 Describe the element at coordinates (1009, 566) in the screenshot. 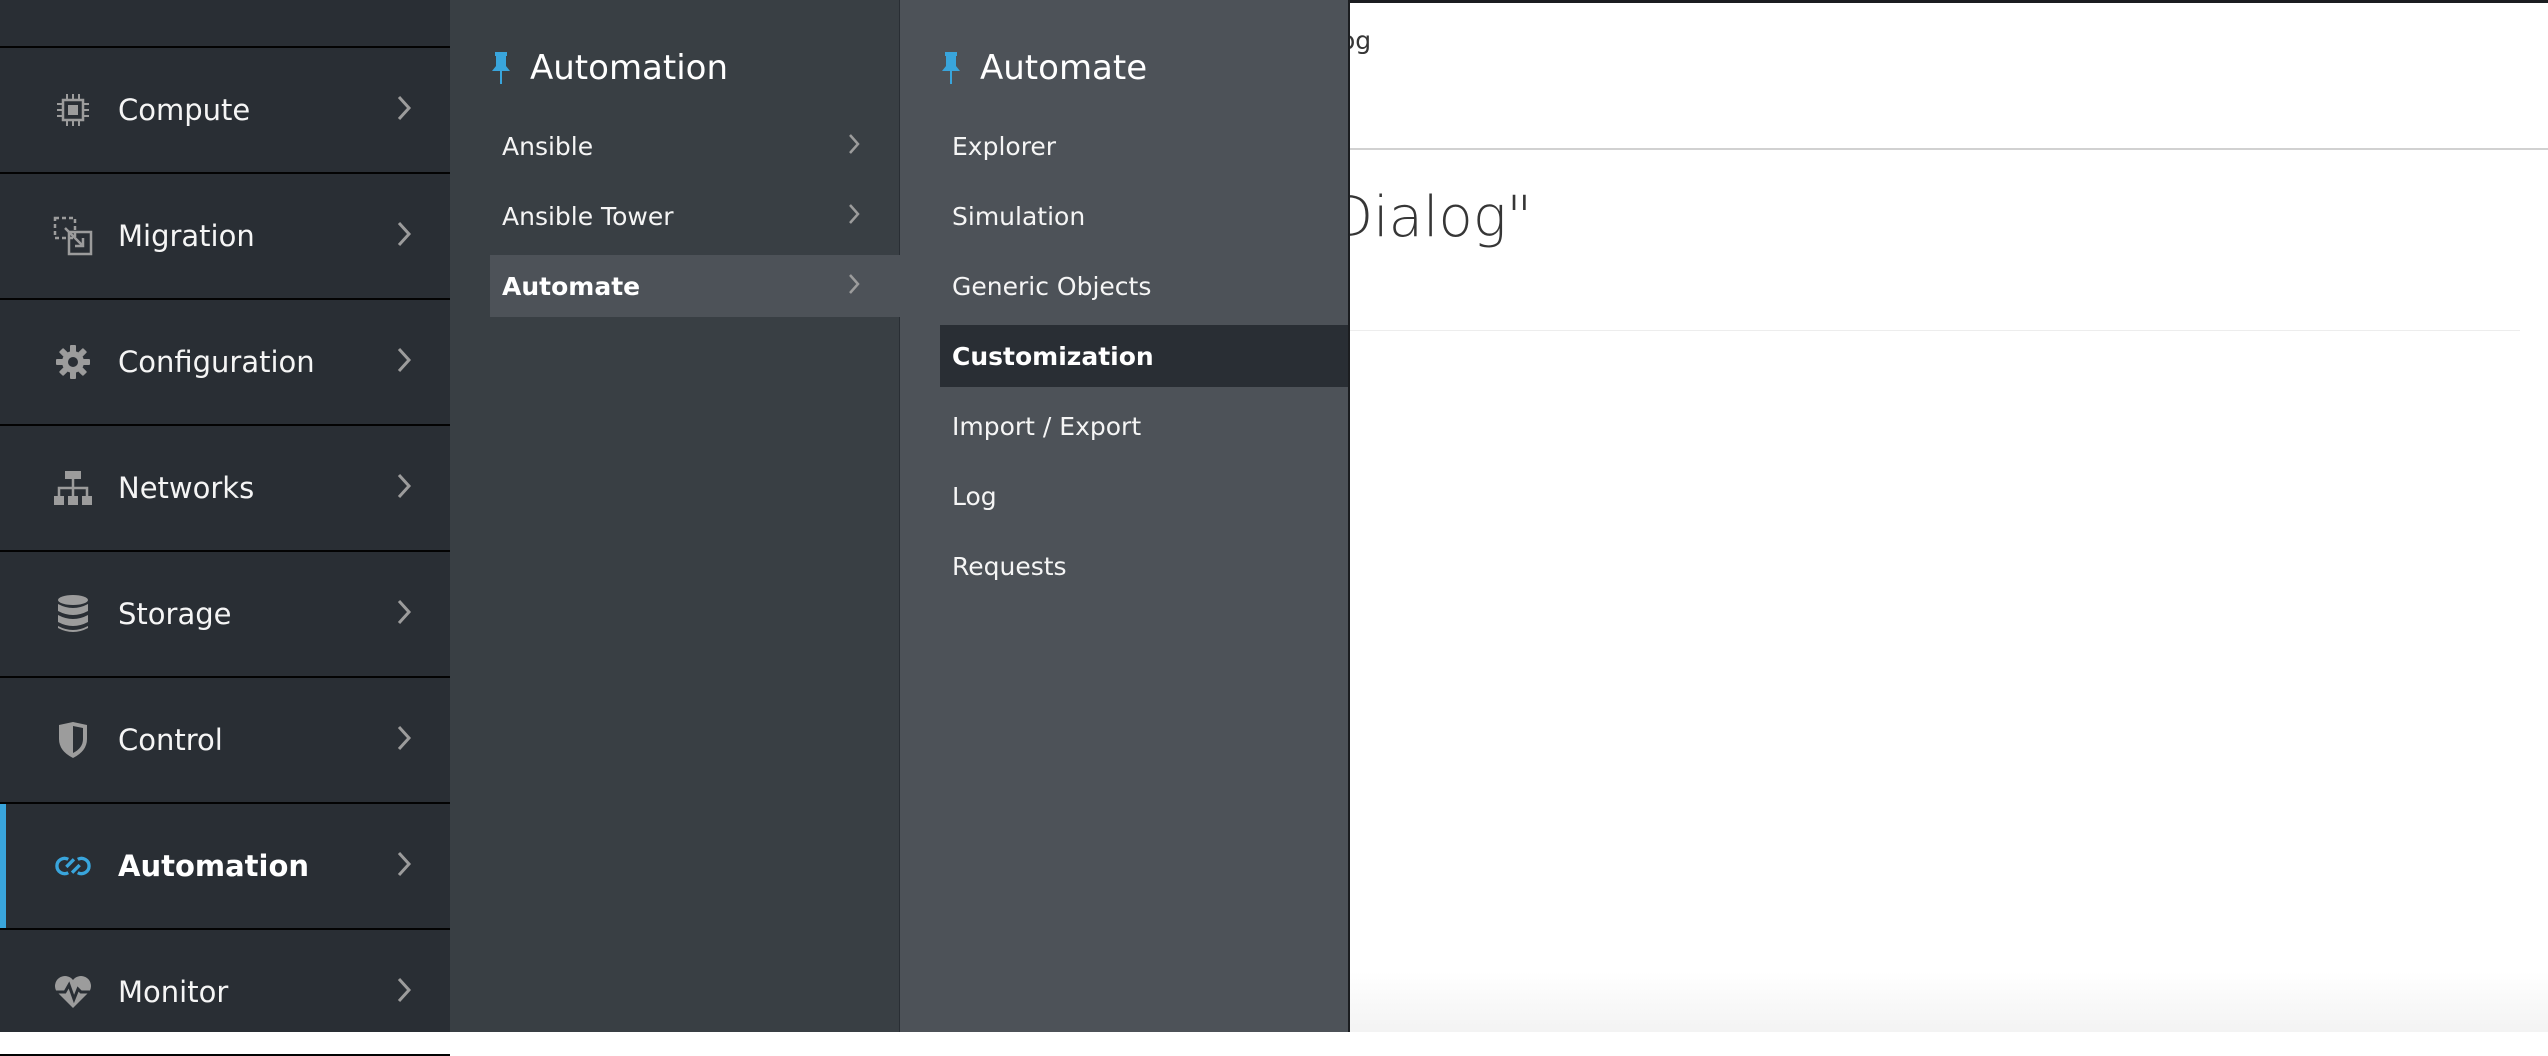

I see `menu-item-label: Requests` at that location.